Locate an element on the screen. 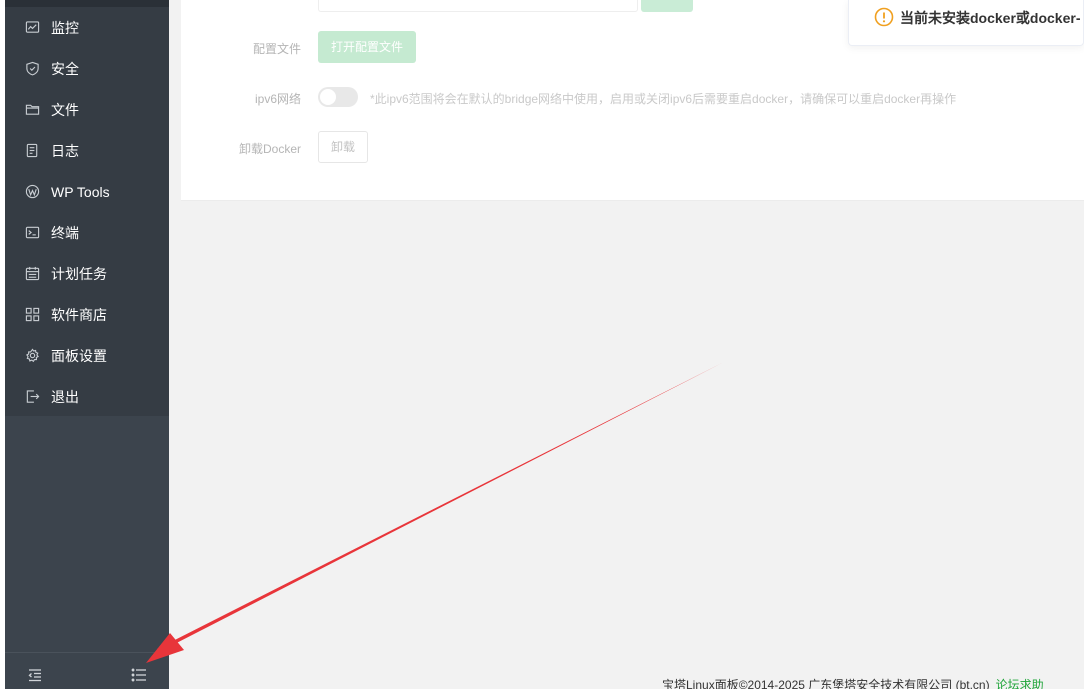 The image size is (1084, 689). sidebar-item-label: 文件 is located at coordinates (65, 109).